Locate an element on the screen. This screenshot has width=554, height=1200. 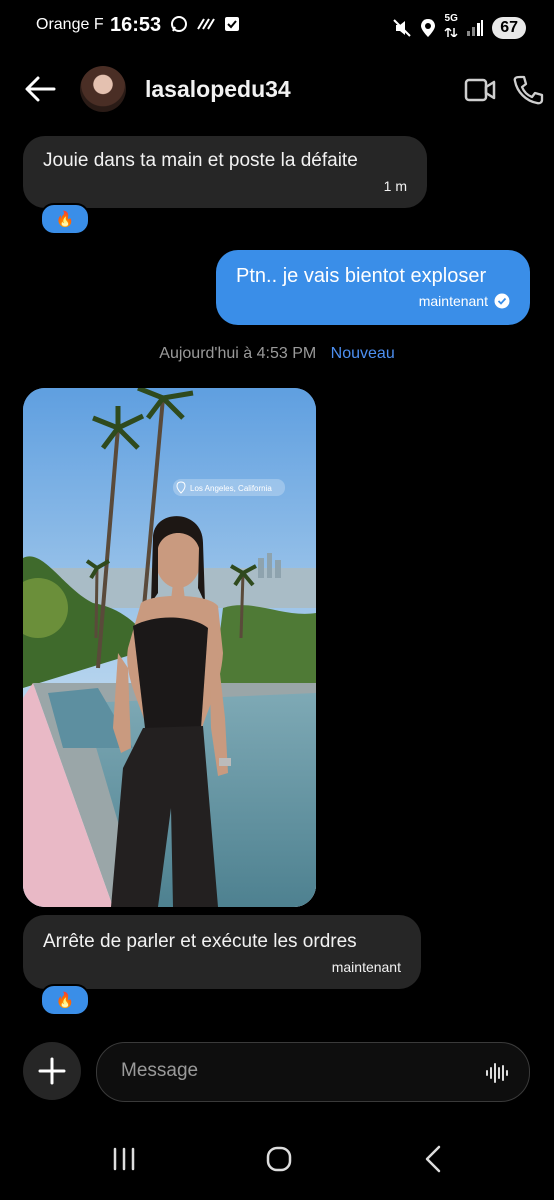
contact-name: lasalopedu34 is located at coordinates (218, 89).